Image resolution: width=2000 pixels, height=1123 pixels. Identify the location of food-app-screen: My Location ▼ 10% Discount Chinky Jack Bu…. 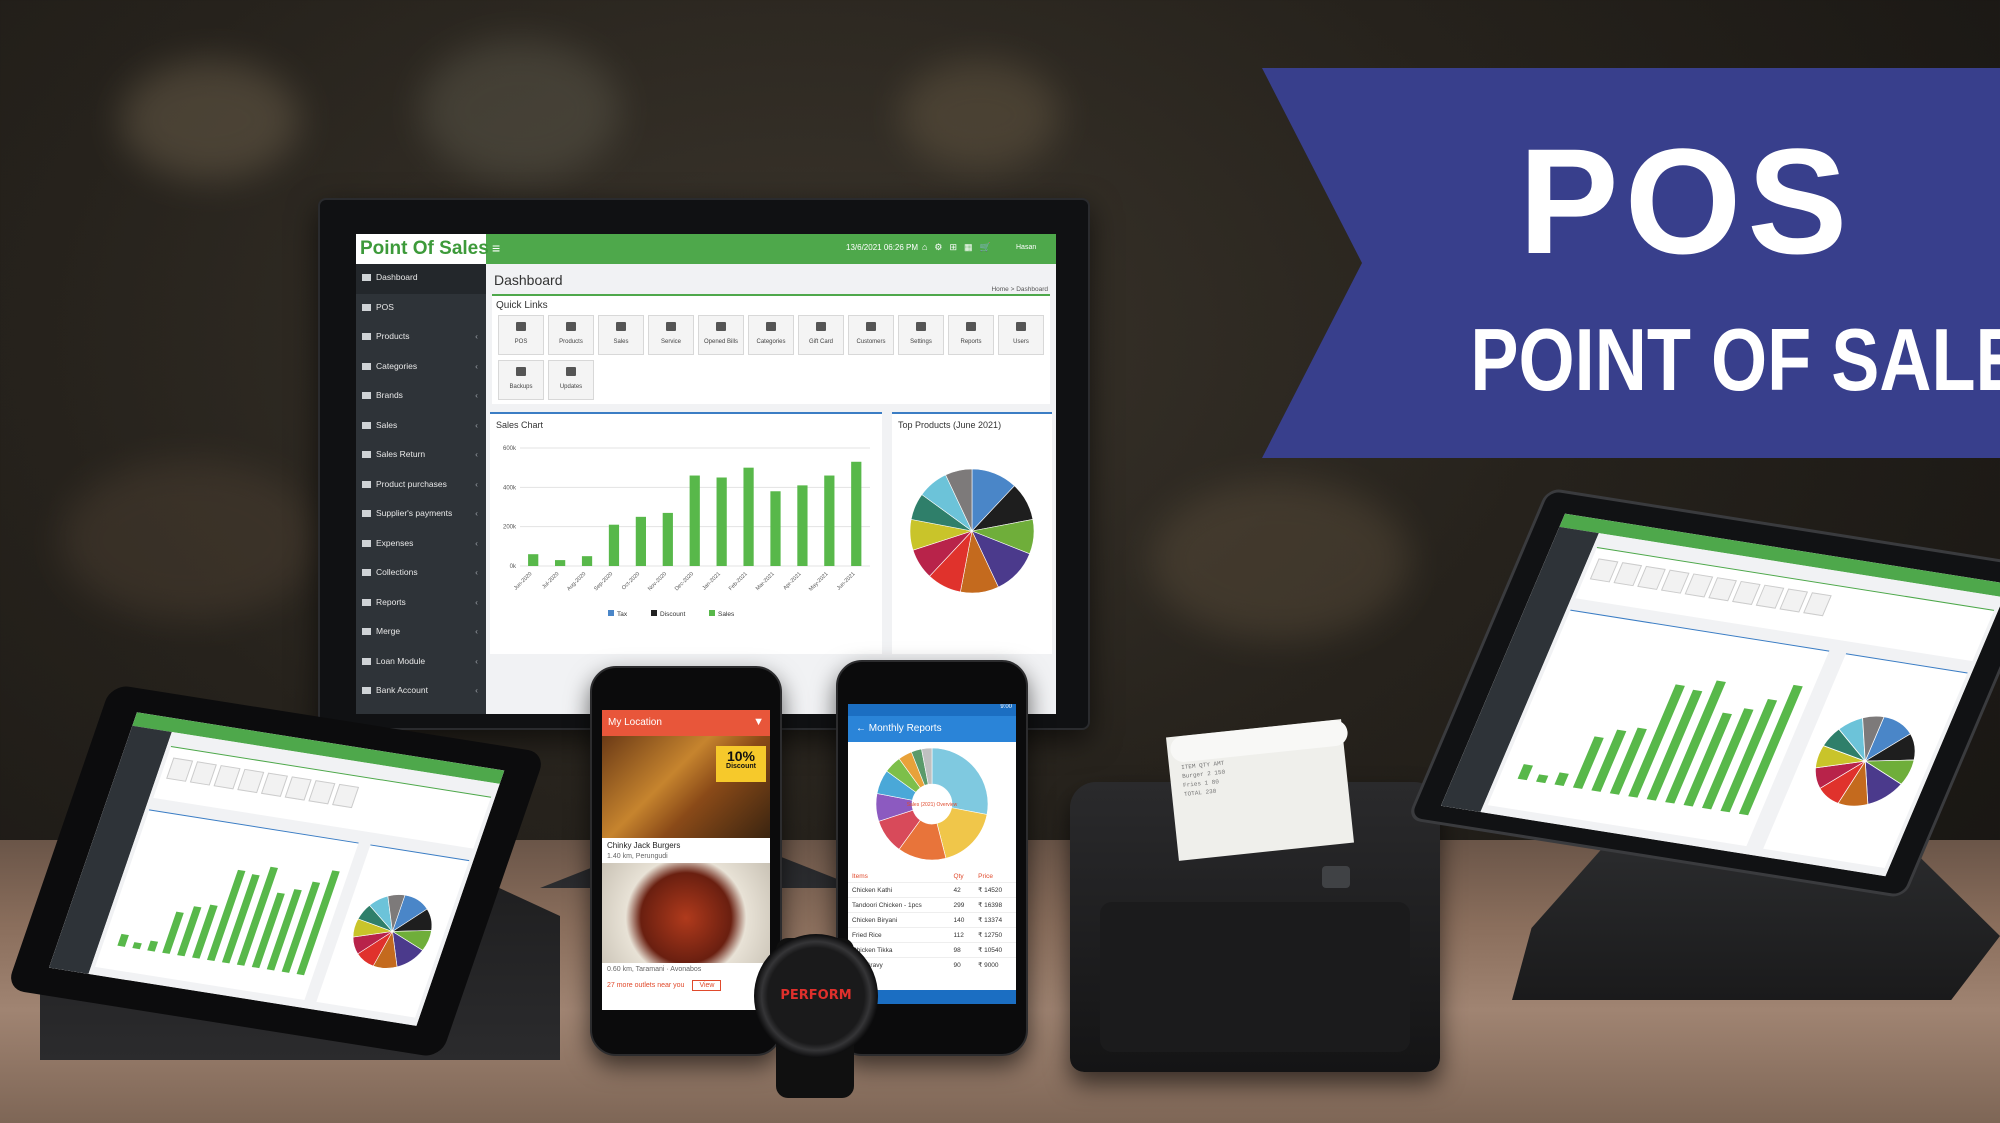
(686, 860).